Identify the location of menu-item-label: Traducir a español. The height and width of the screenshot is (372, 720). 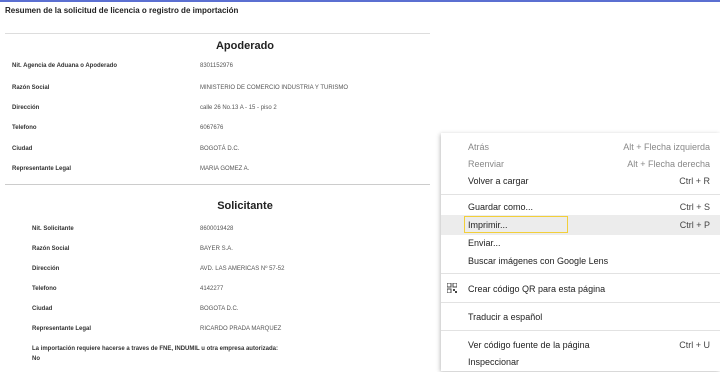
(505, 317).